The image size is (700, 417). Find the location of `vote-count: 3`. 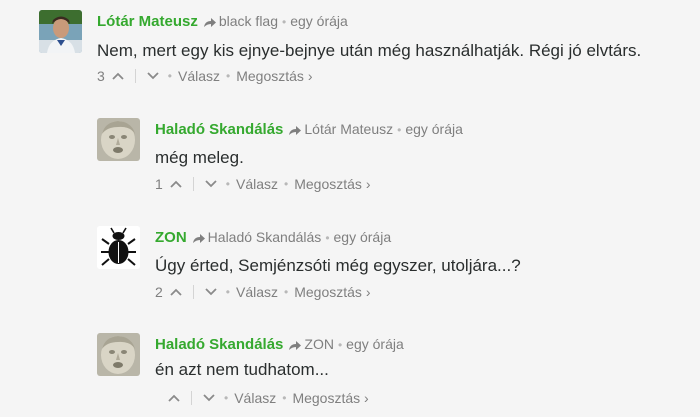

vote-count: 3 is located at coordinates (101, 76).